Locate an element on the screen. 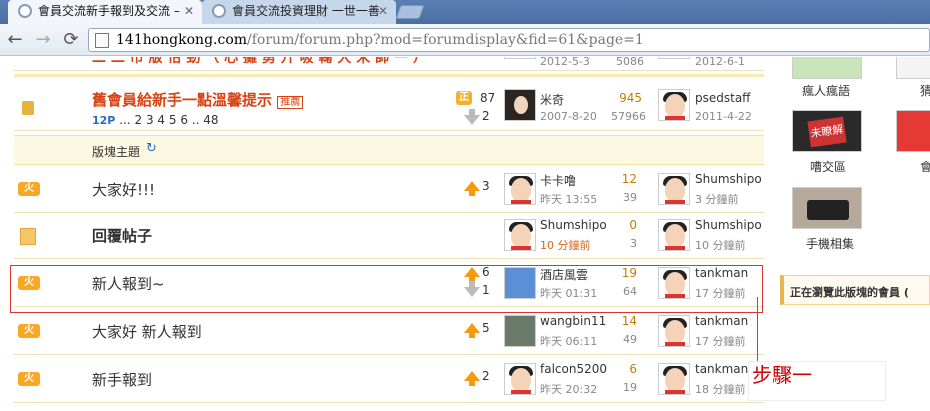 This screenshot has width=930, height=411. author-date: 10 分鐘前 is located at coordinates (565, 245).